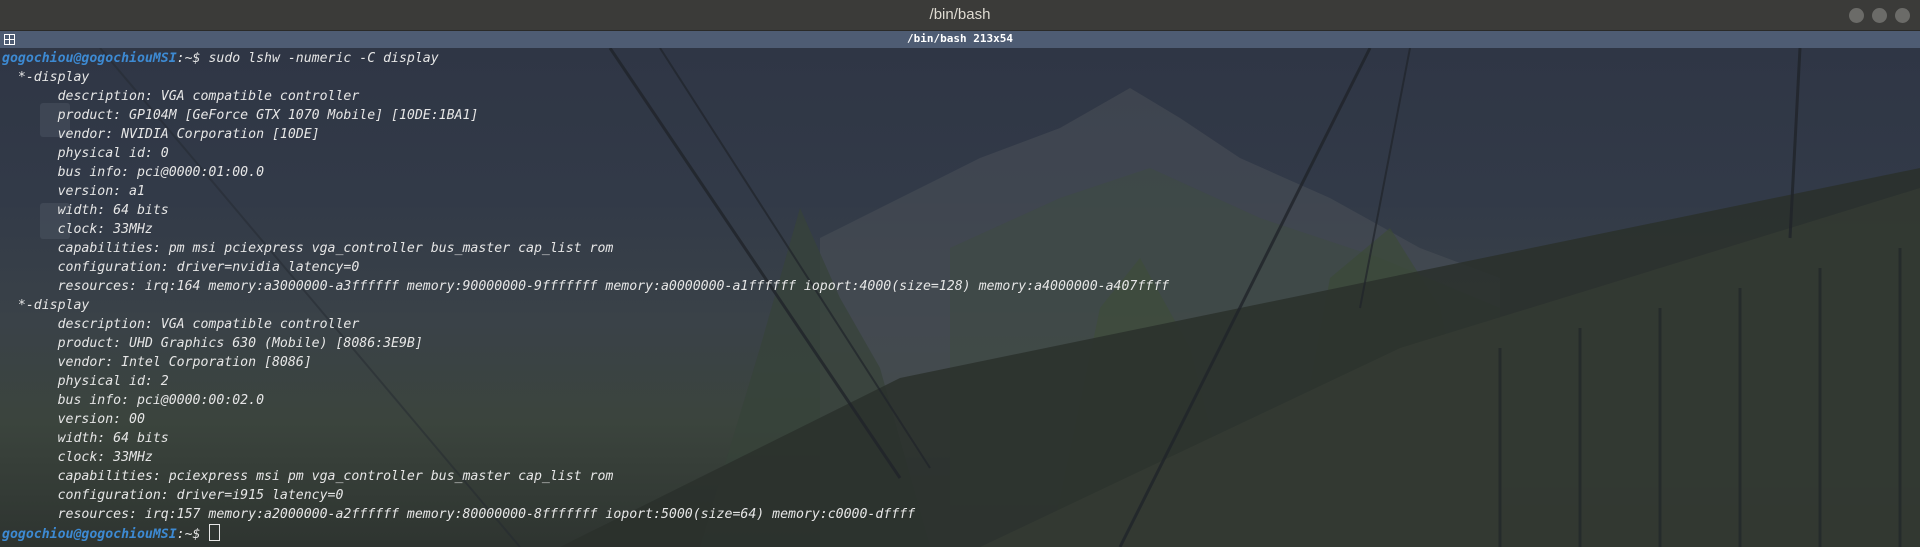 The width and height of the screenshot is (1920, 547). I want to click on close-button, so click(1902, 15).